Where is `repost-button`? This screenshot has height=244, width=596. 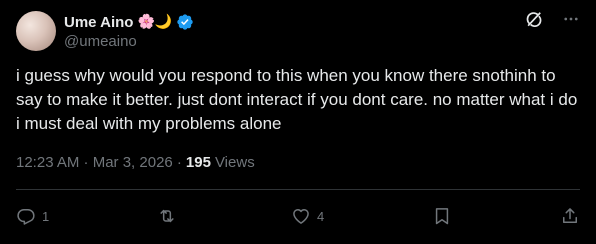 repost-button is located at coordinates (170, 216).